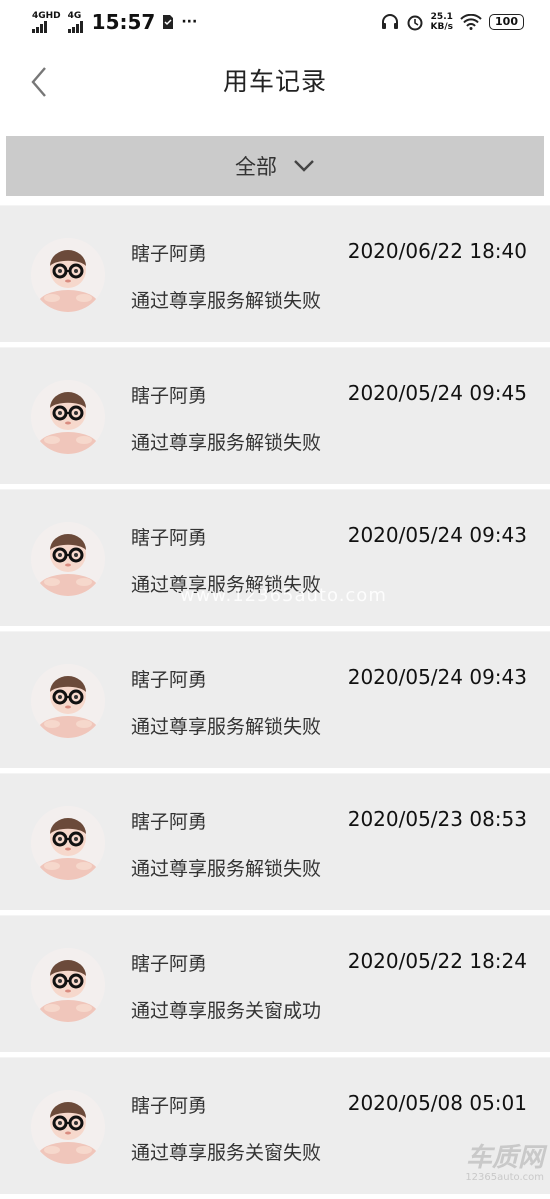 The height and width of the screenshot is (1199, 550). I want to click on status-time: 15:57, so click(123, 22).